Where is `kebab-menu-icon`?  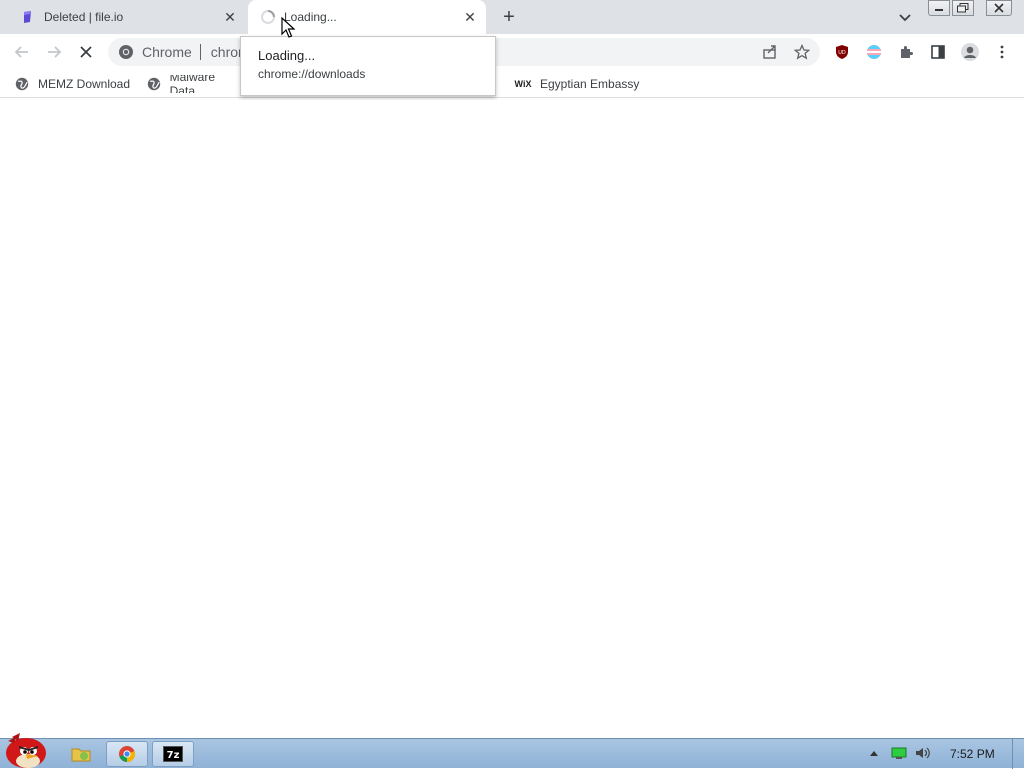 kebab-menu-icon is located at coordinates (1002, 52).